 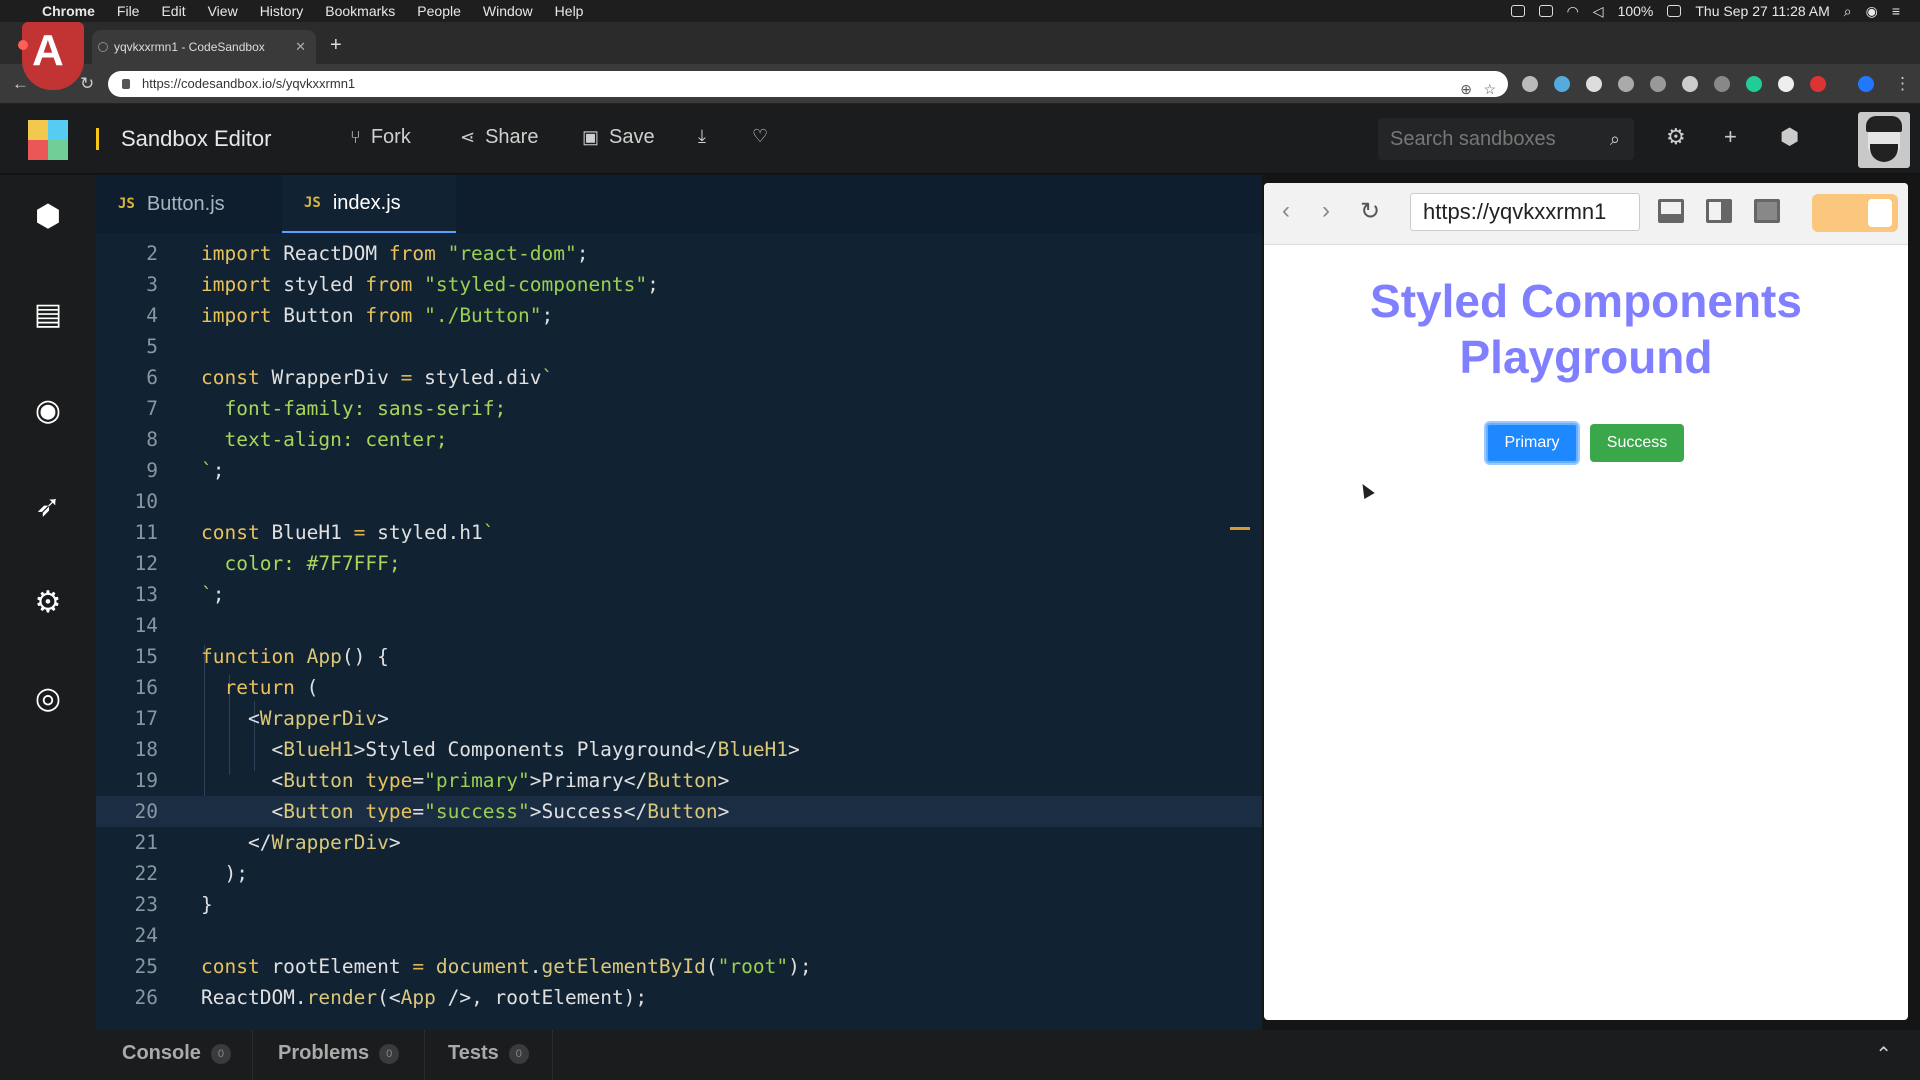 What do you see at coordinates (679, 904) in the screenshot?
I see `code-line: 23}` at bounding box center [679, 904].